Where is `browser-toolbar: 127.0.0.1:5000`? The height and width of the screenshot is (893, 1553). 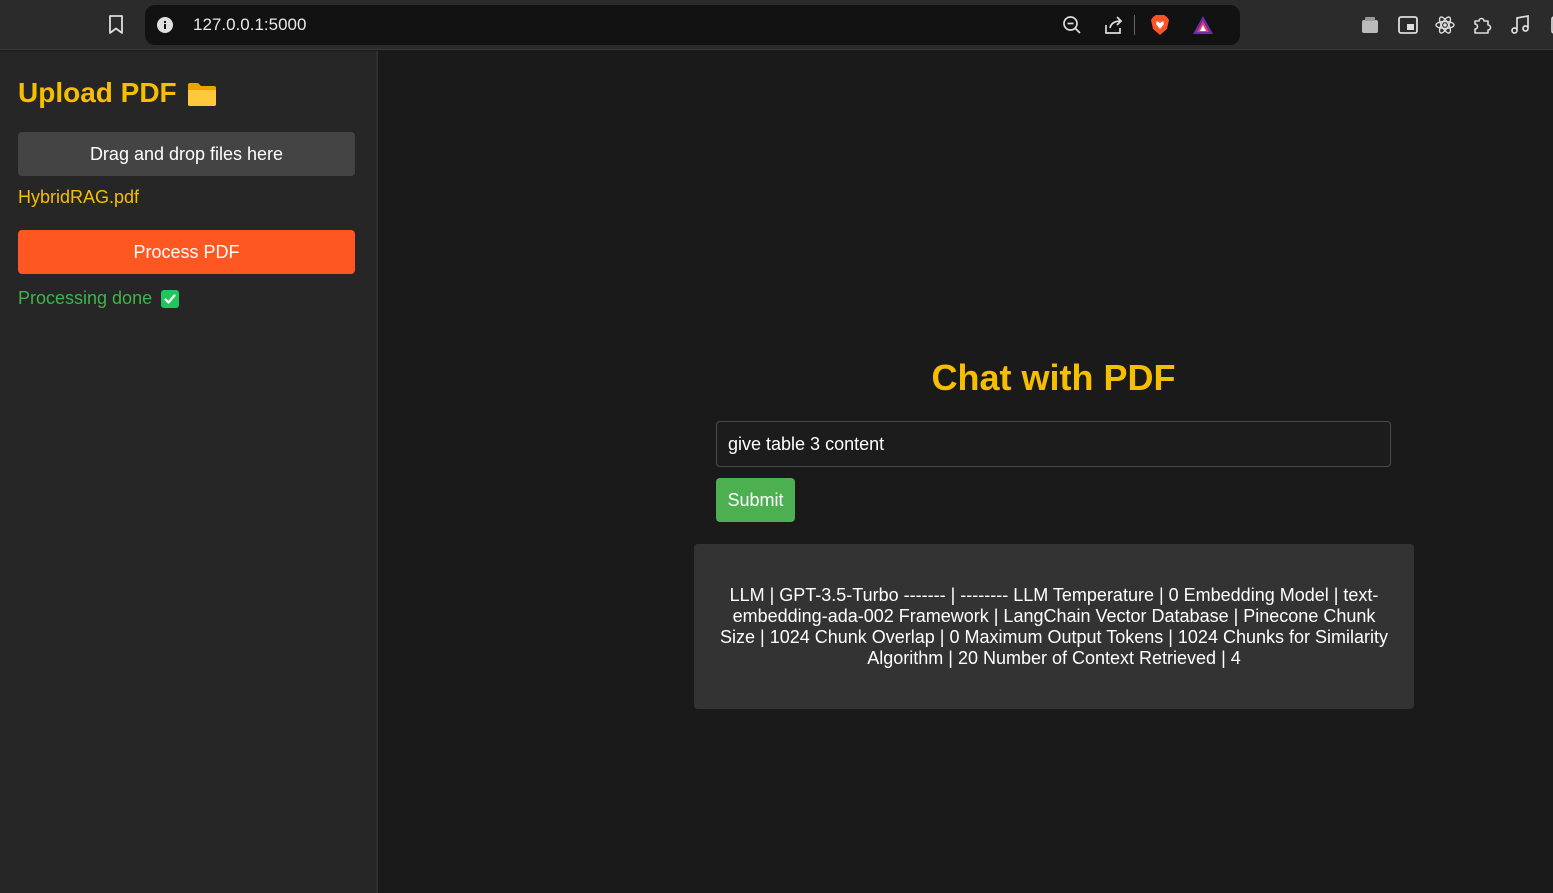 browser-toolbar: 127.0.0.1:5000 is located at coordinates (776, 25).